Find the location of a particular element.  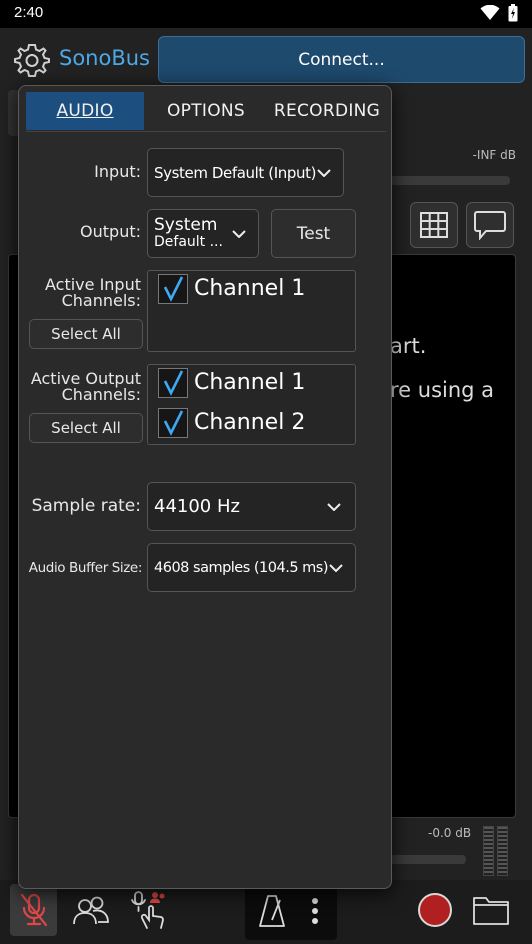

test-button: Test is located at coordinates (313, 233).